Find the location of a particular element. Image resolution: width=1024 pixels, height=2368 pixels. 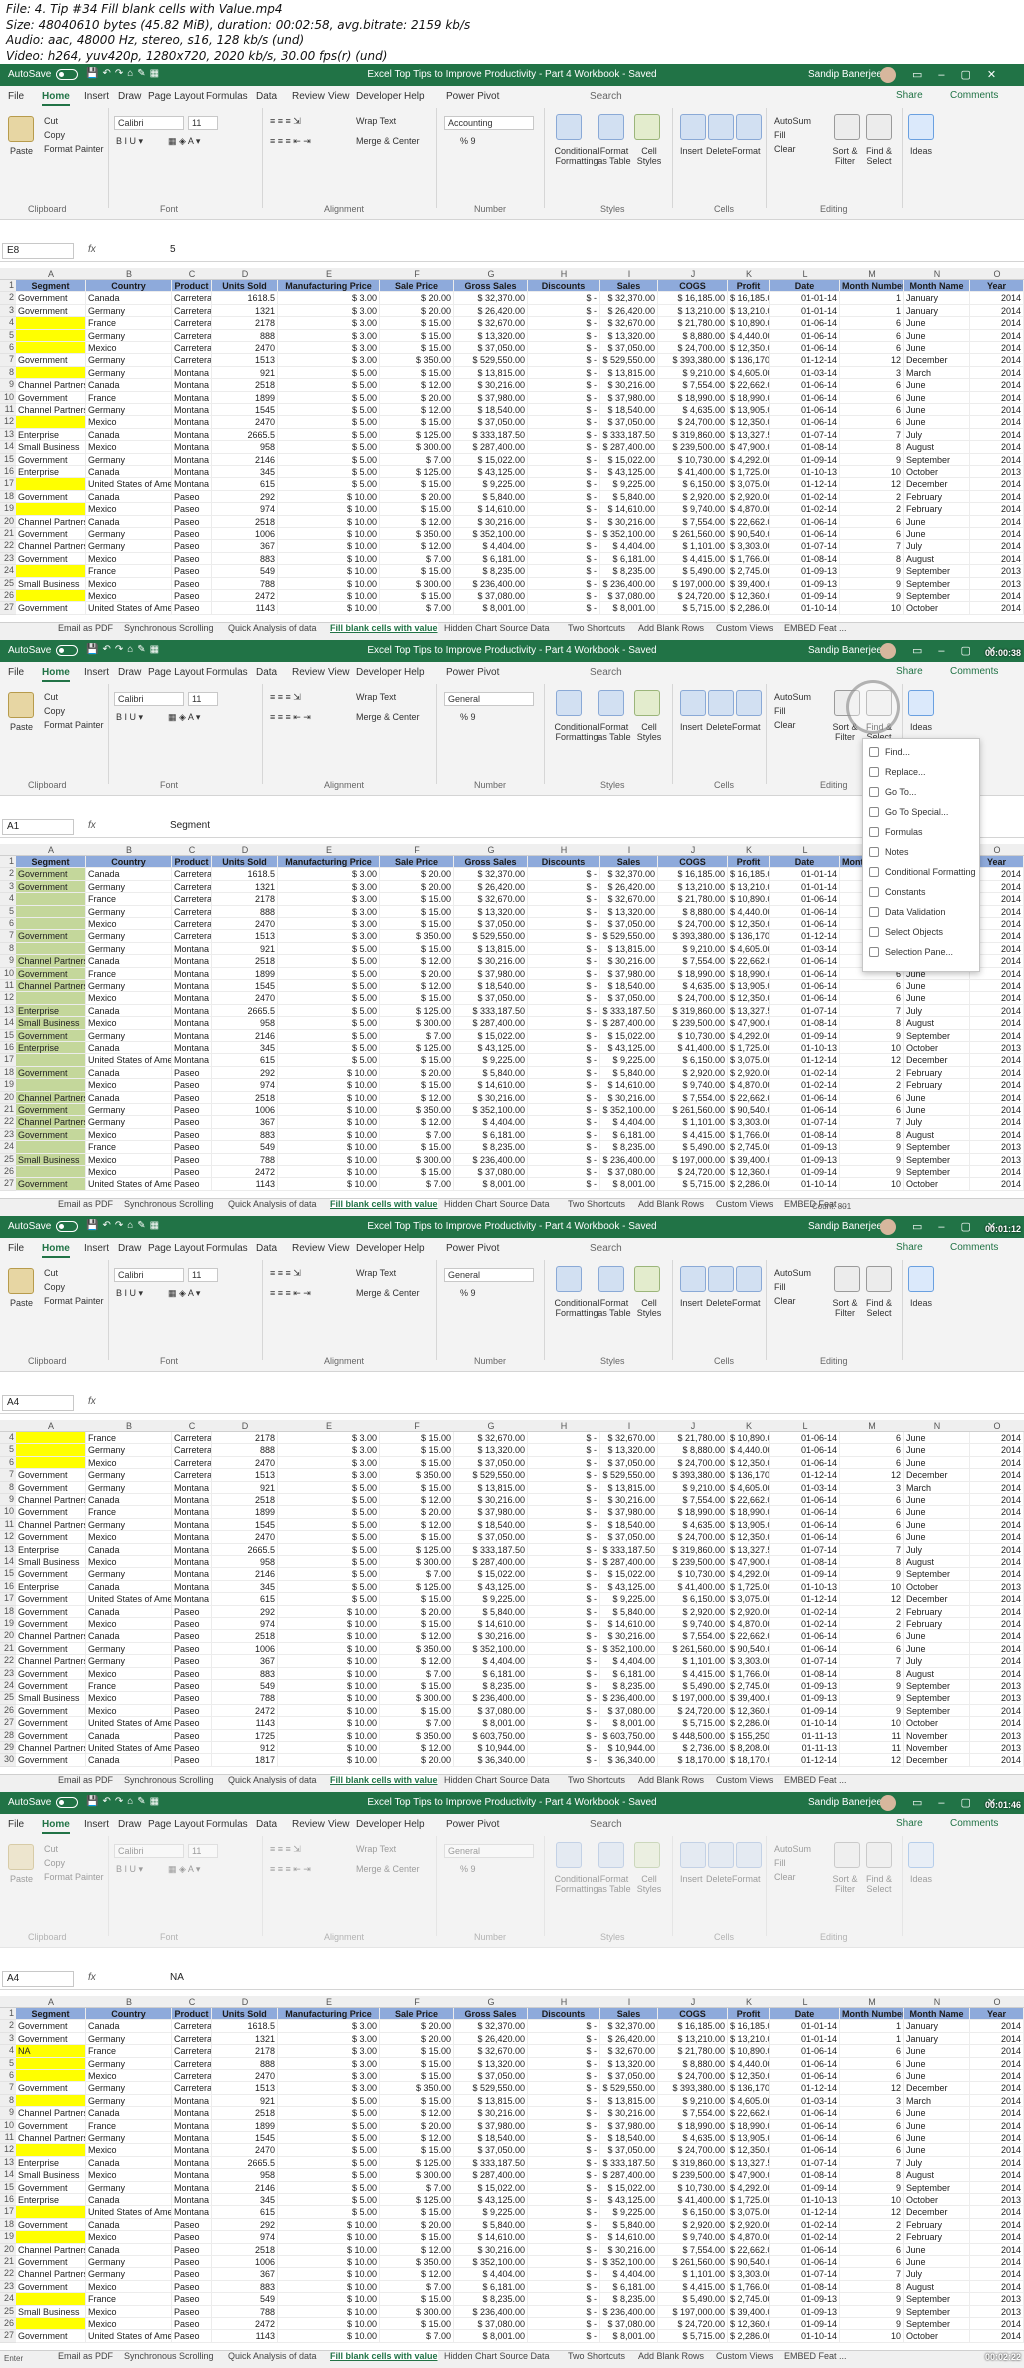

data-cell: United States of Amer is located at coordinates (129, 1599).